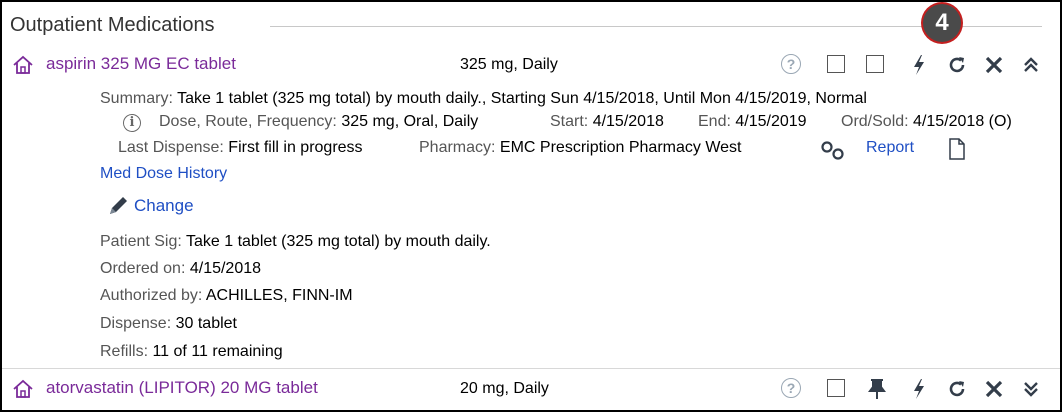 Image resolution: width=1062 pixels, height=412 pixels. I want to click on ordered-on-row: Ordered on: 4/15/2018, so click(180, 269).